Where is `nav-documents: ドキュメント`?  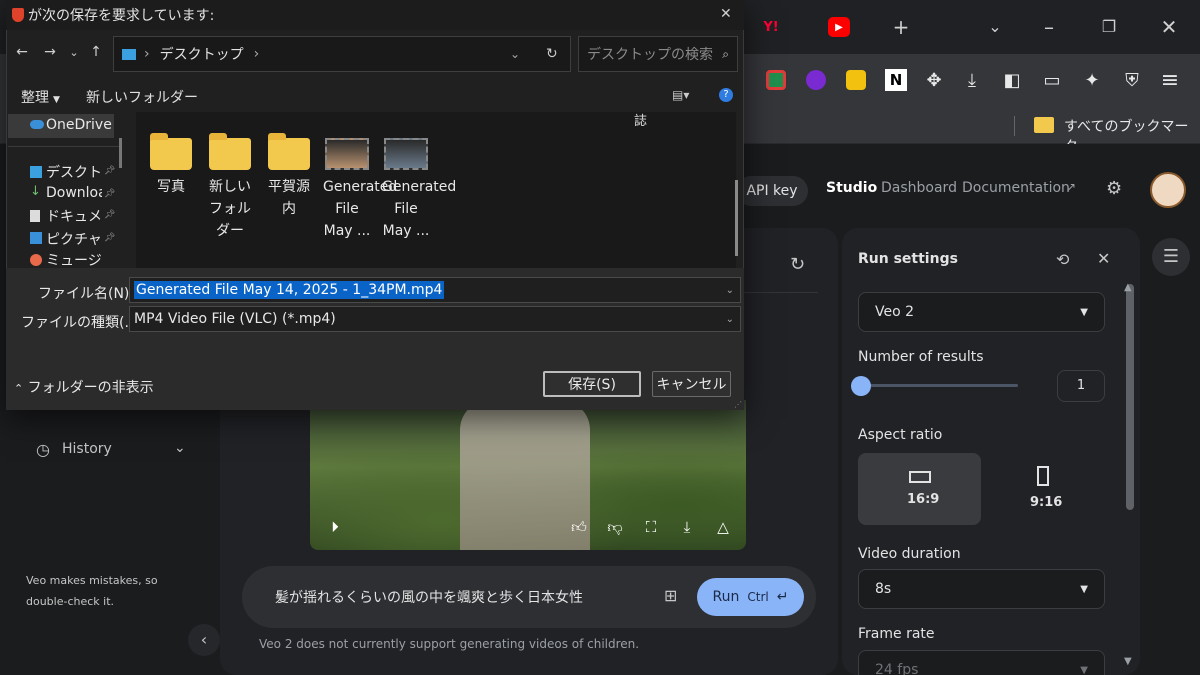
nav-documents: ドキュメント is located at coordinates (74, 216).